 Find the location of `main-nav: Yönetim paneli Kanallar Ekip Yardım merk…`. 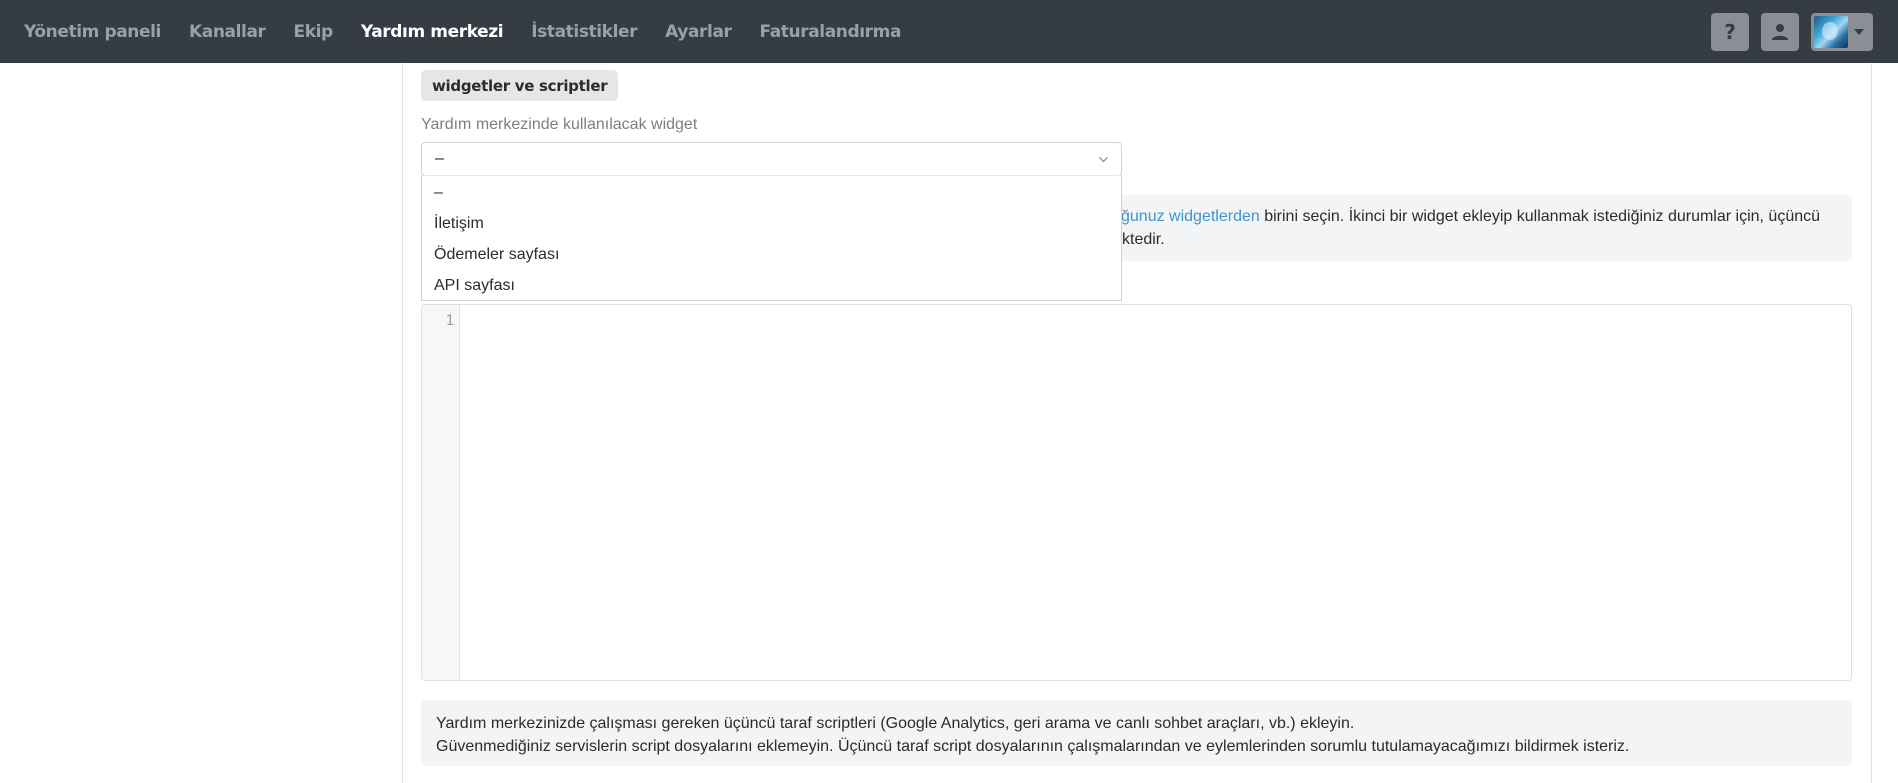

main-nav: Yönetim paneli Kanallar Ekip Yardım merk… is located at coordinates (464, 31).